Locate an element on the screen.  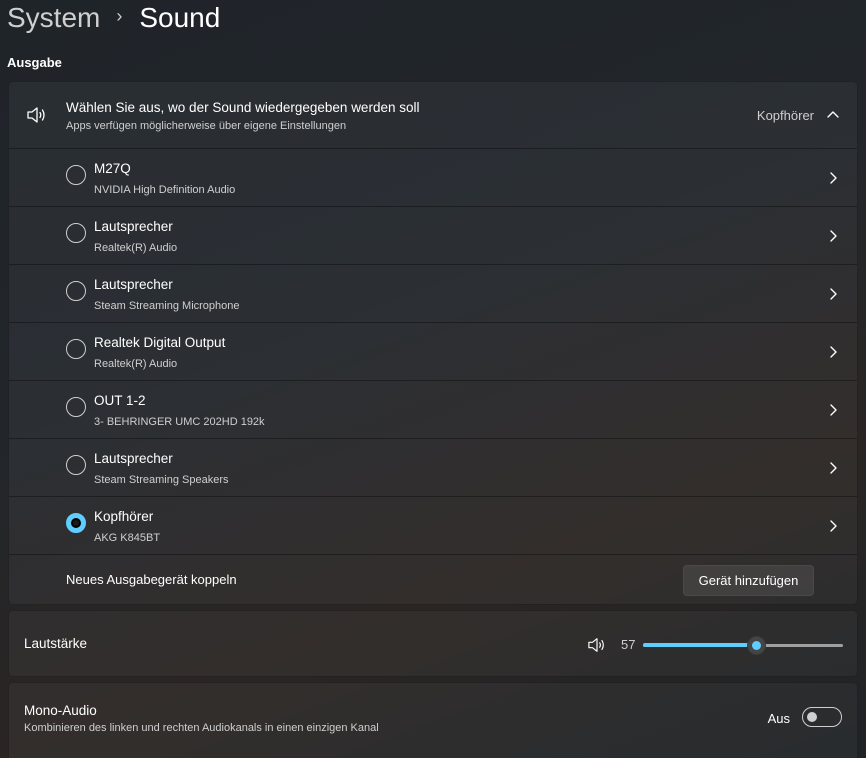
pair-device-label: Neues Ausgabegerät koppeln is located at coordinates (151, 579).